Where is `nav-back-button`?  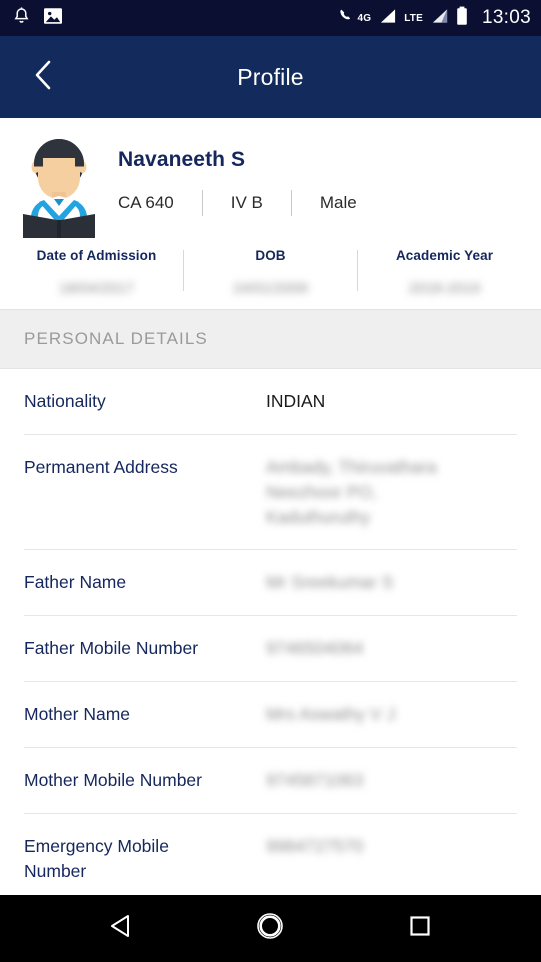
nav-back-button is located at coordinates (121, 929).